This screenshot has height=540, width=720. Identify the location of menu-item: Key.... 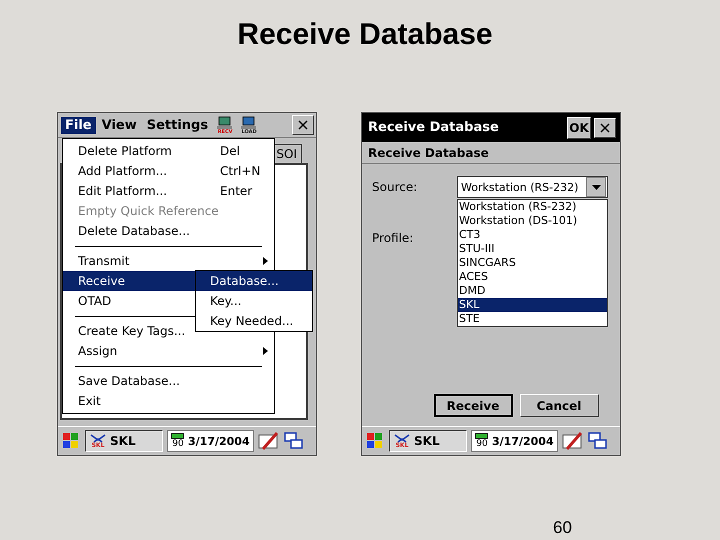
(254, 301).